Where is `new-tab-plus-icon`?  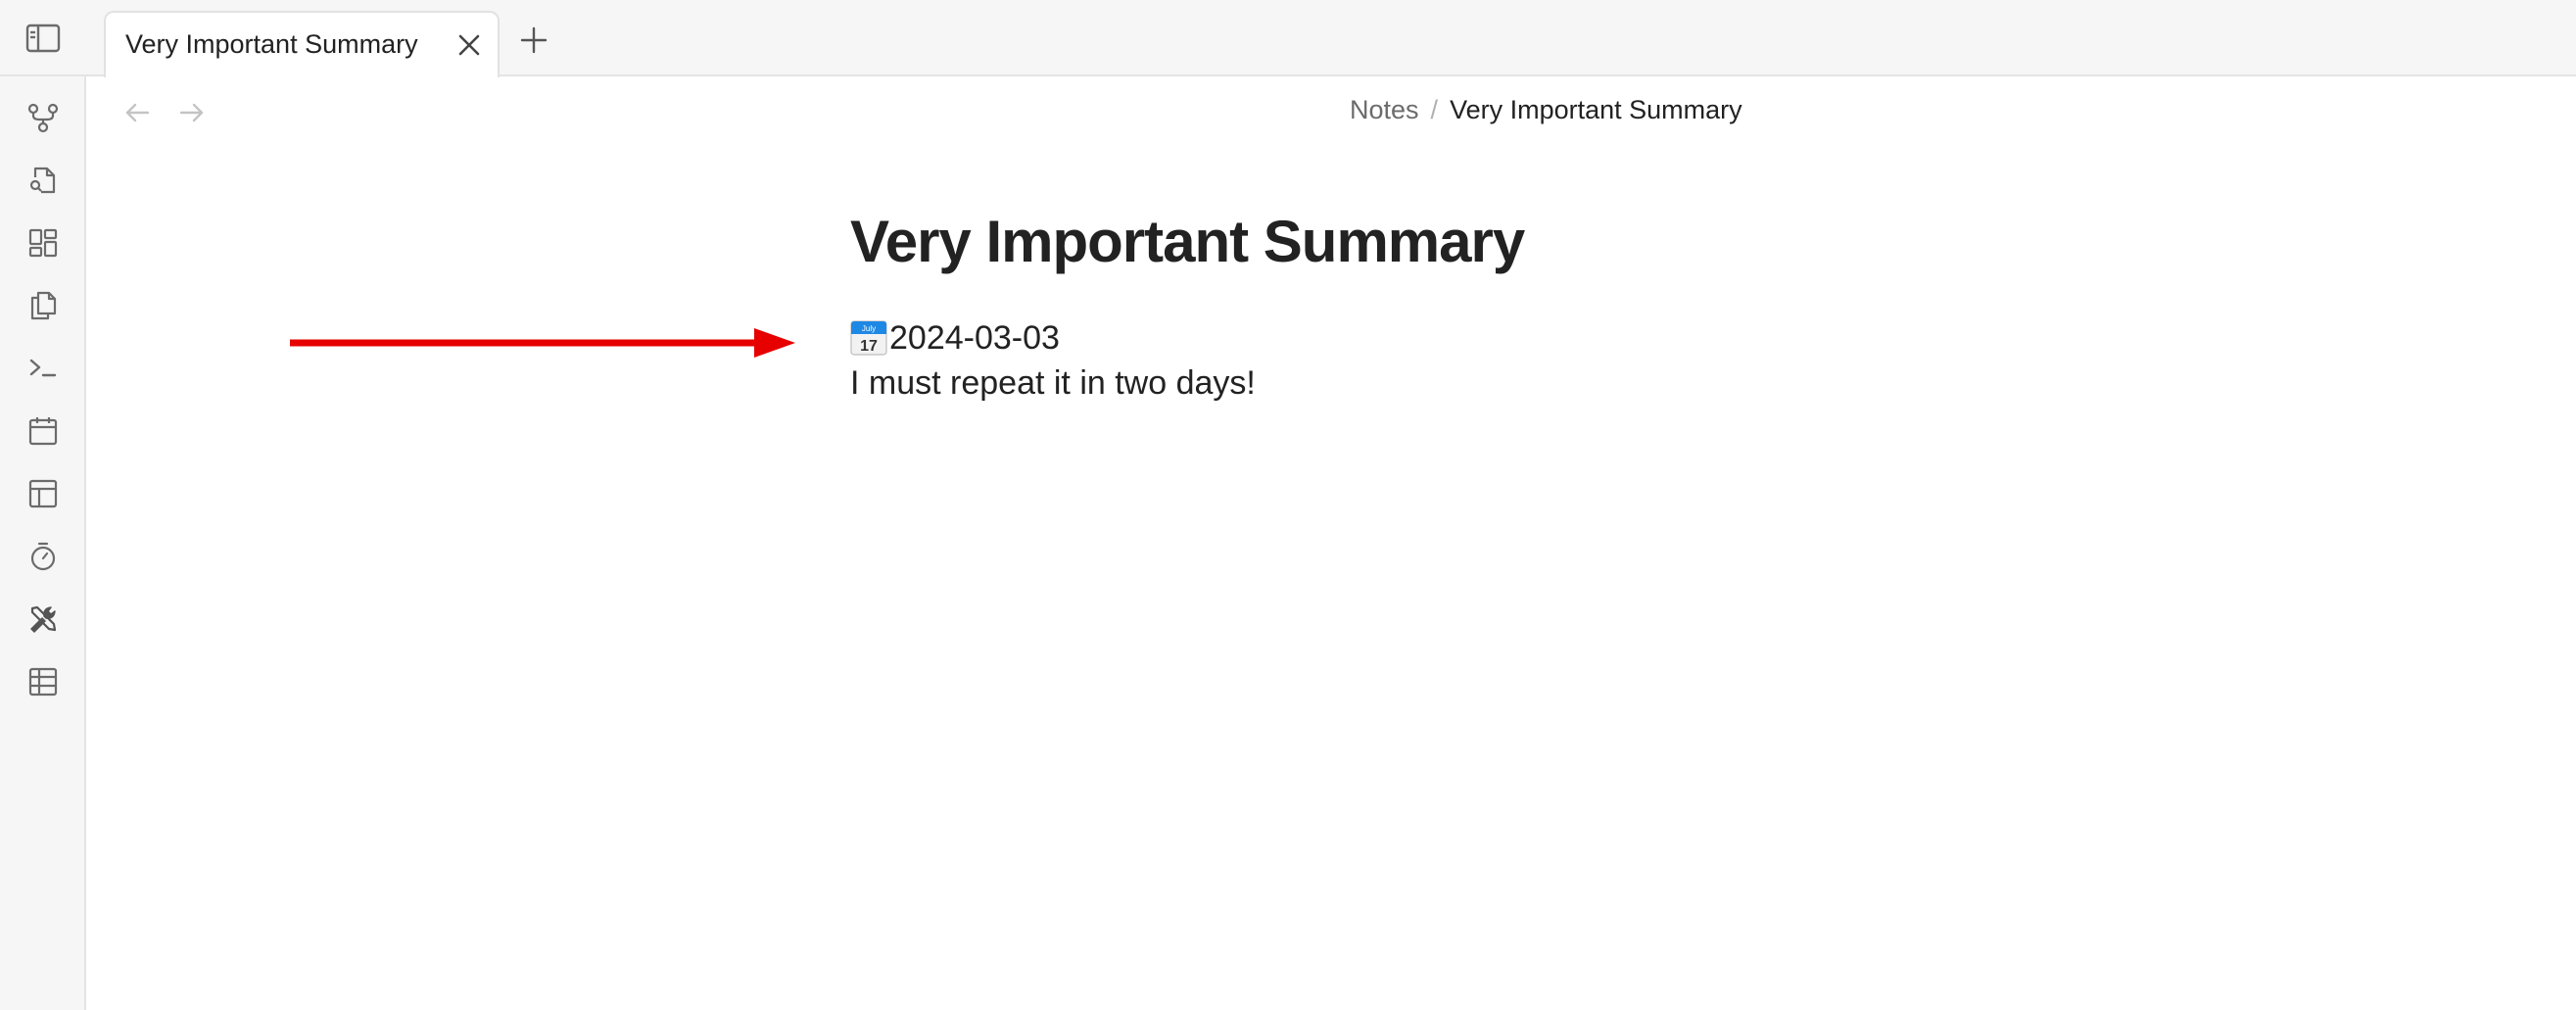 new-tab-plus-icon is located at coordinates (534, 40).